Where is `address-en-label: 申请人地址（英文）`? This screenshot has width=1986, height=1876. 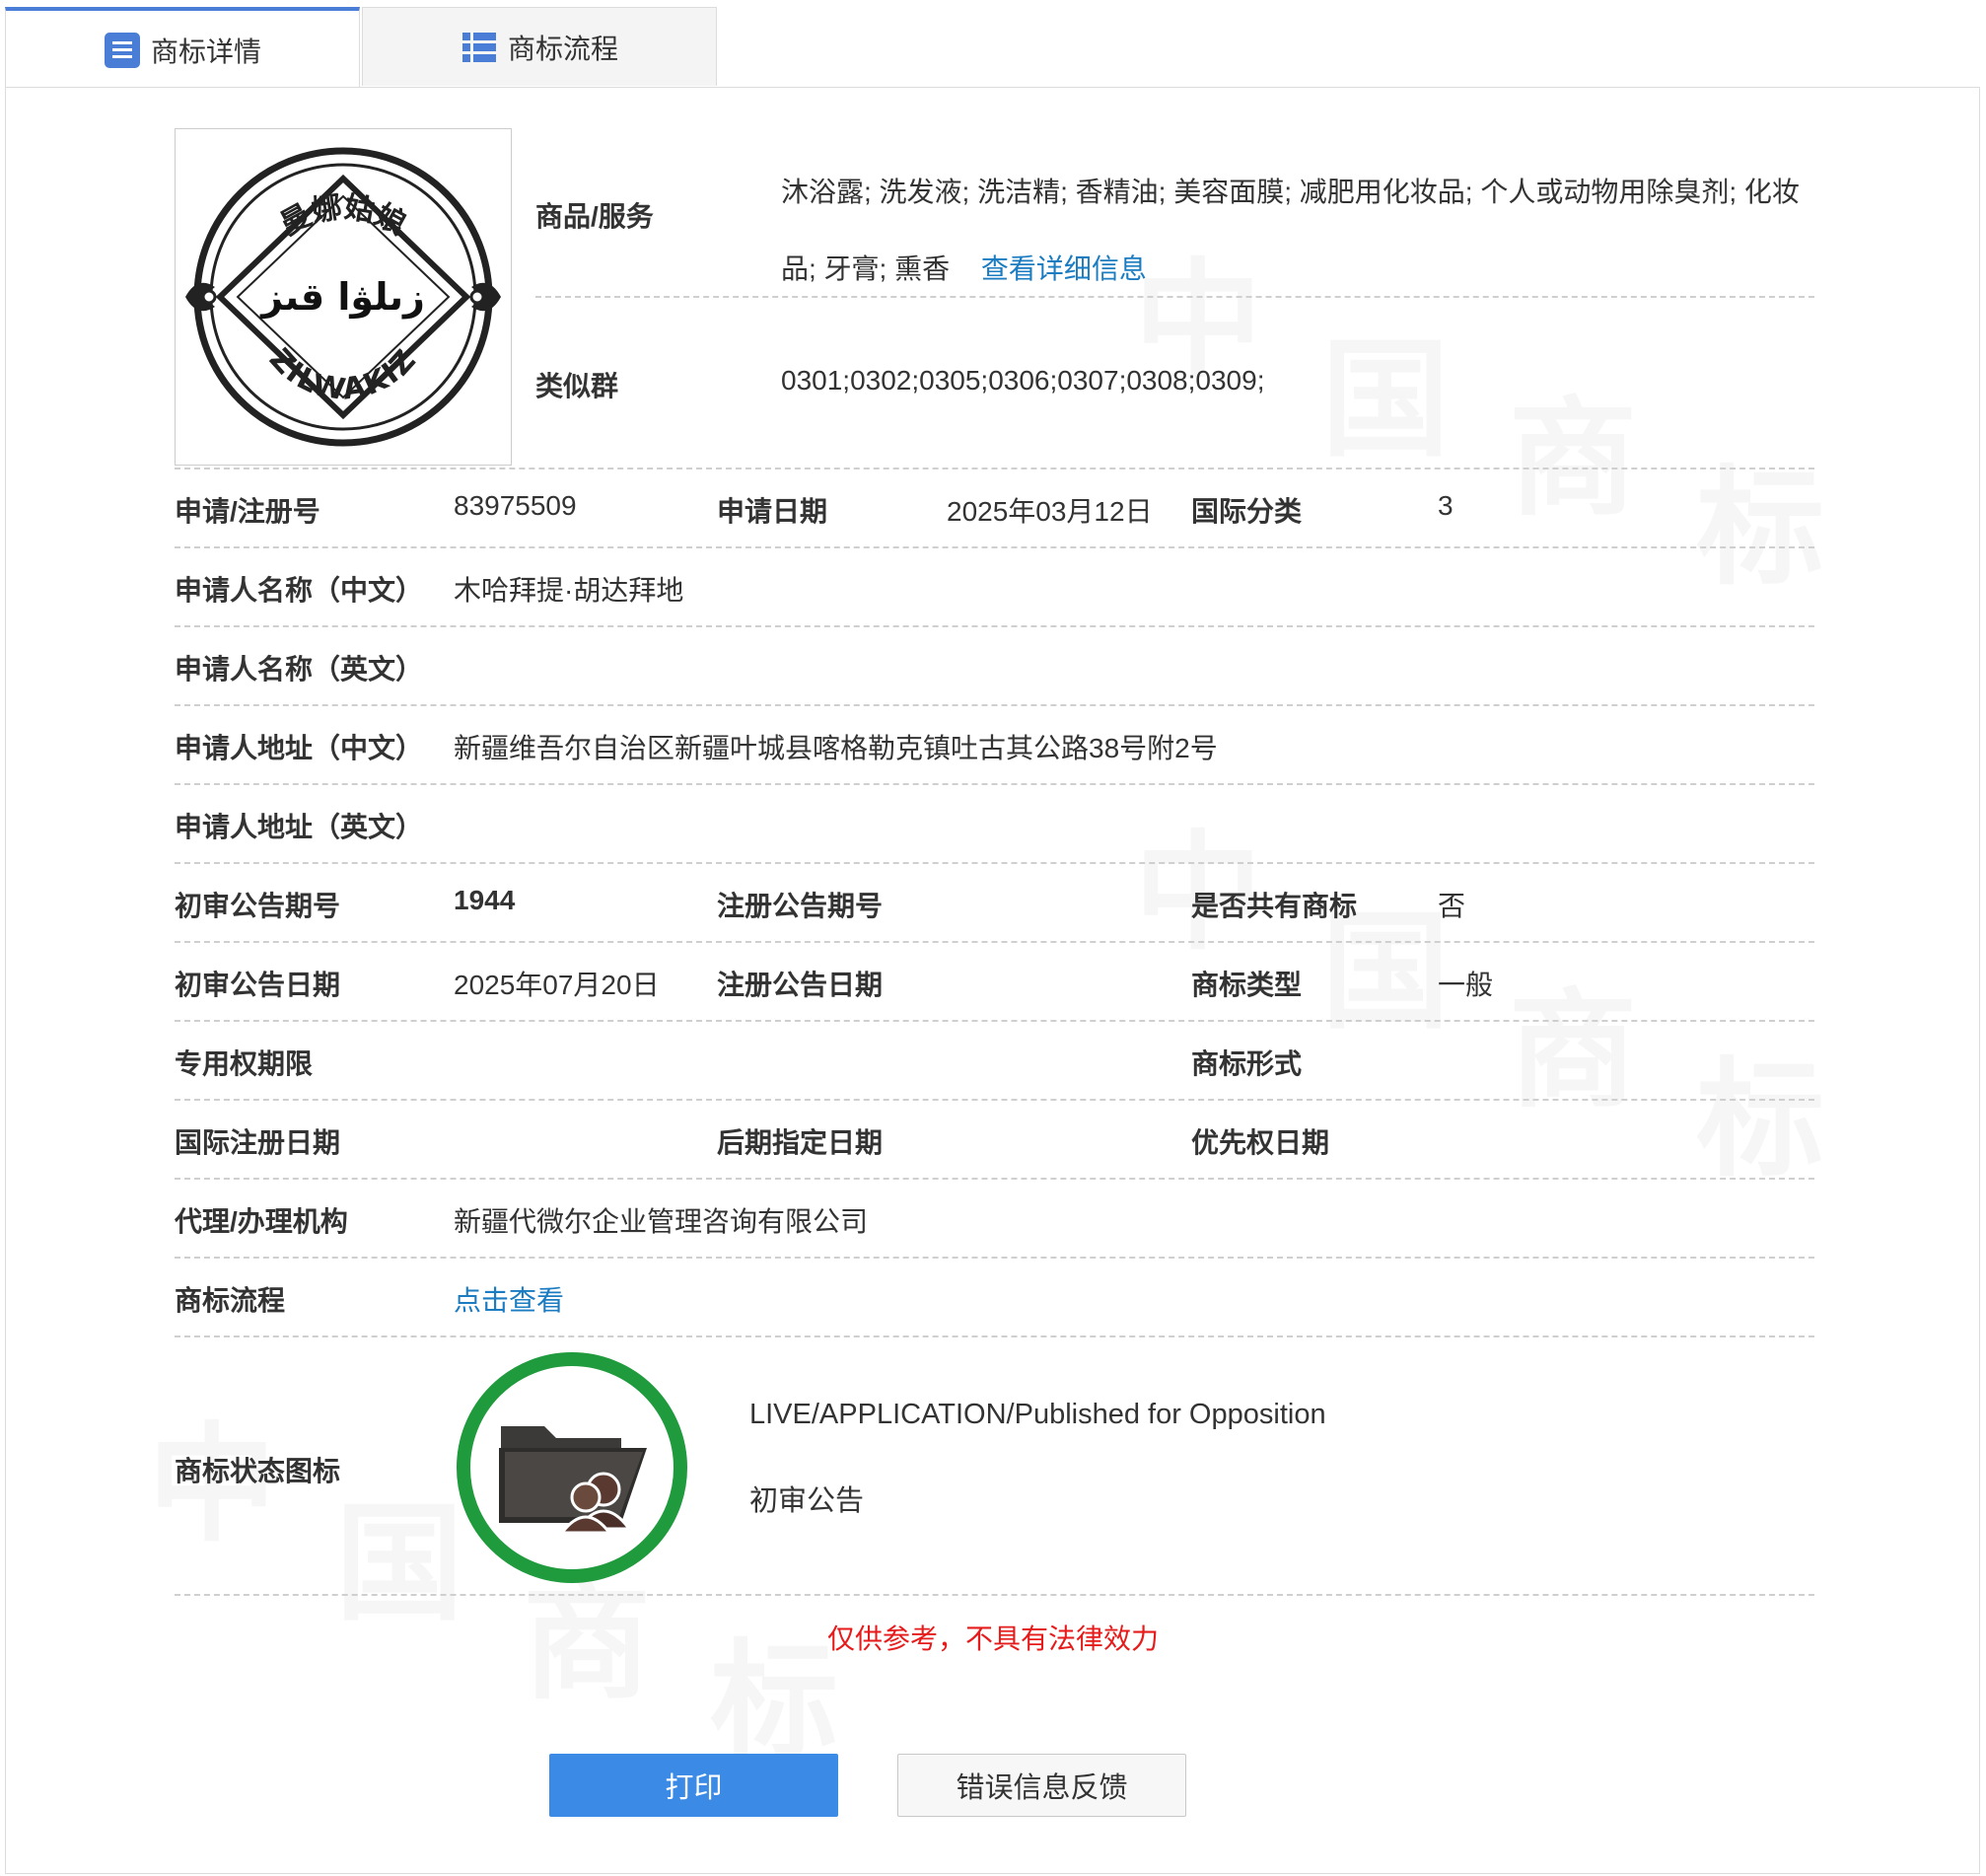 address-en-label: 申请人地址（英文） is located at coordinates (299, 827).